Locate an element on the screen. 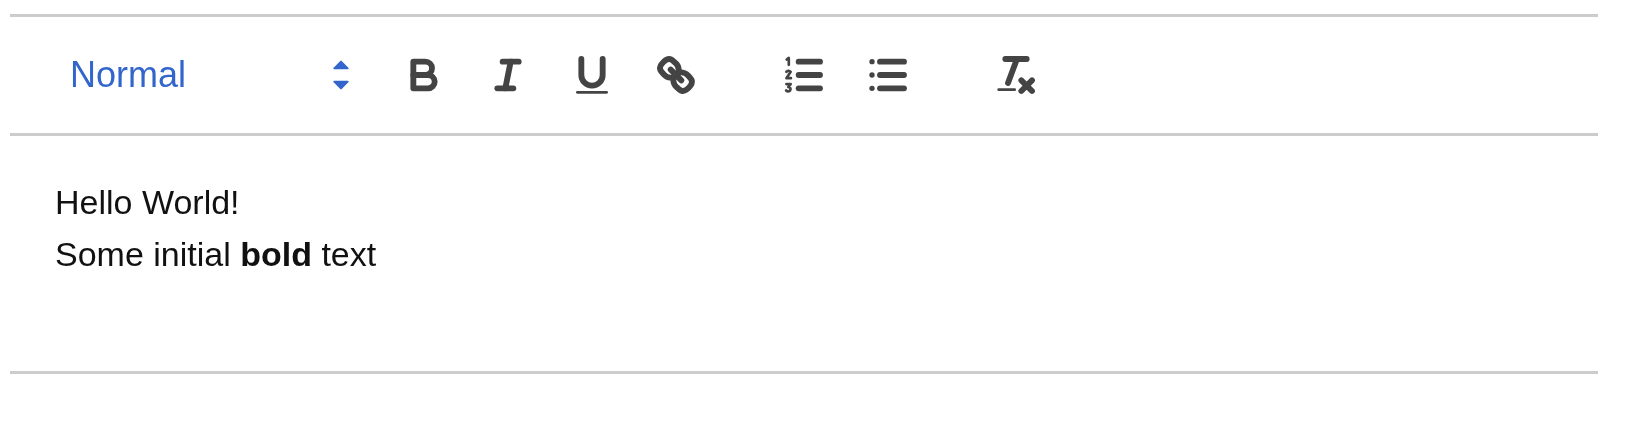 This screenshot has height=421, width=1645. text-line: Hello World! is located at coordinates (148, 202).